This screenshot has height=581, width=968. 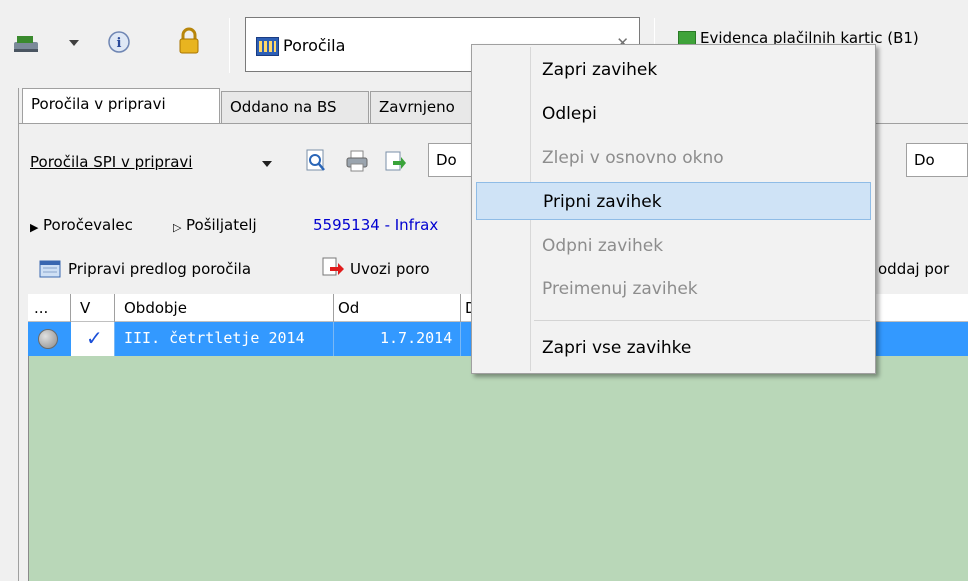 I want to click on row-check-cell: ✓, so click(x=93, y=339).